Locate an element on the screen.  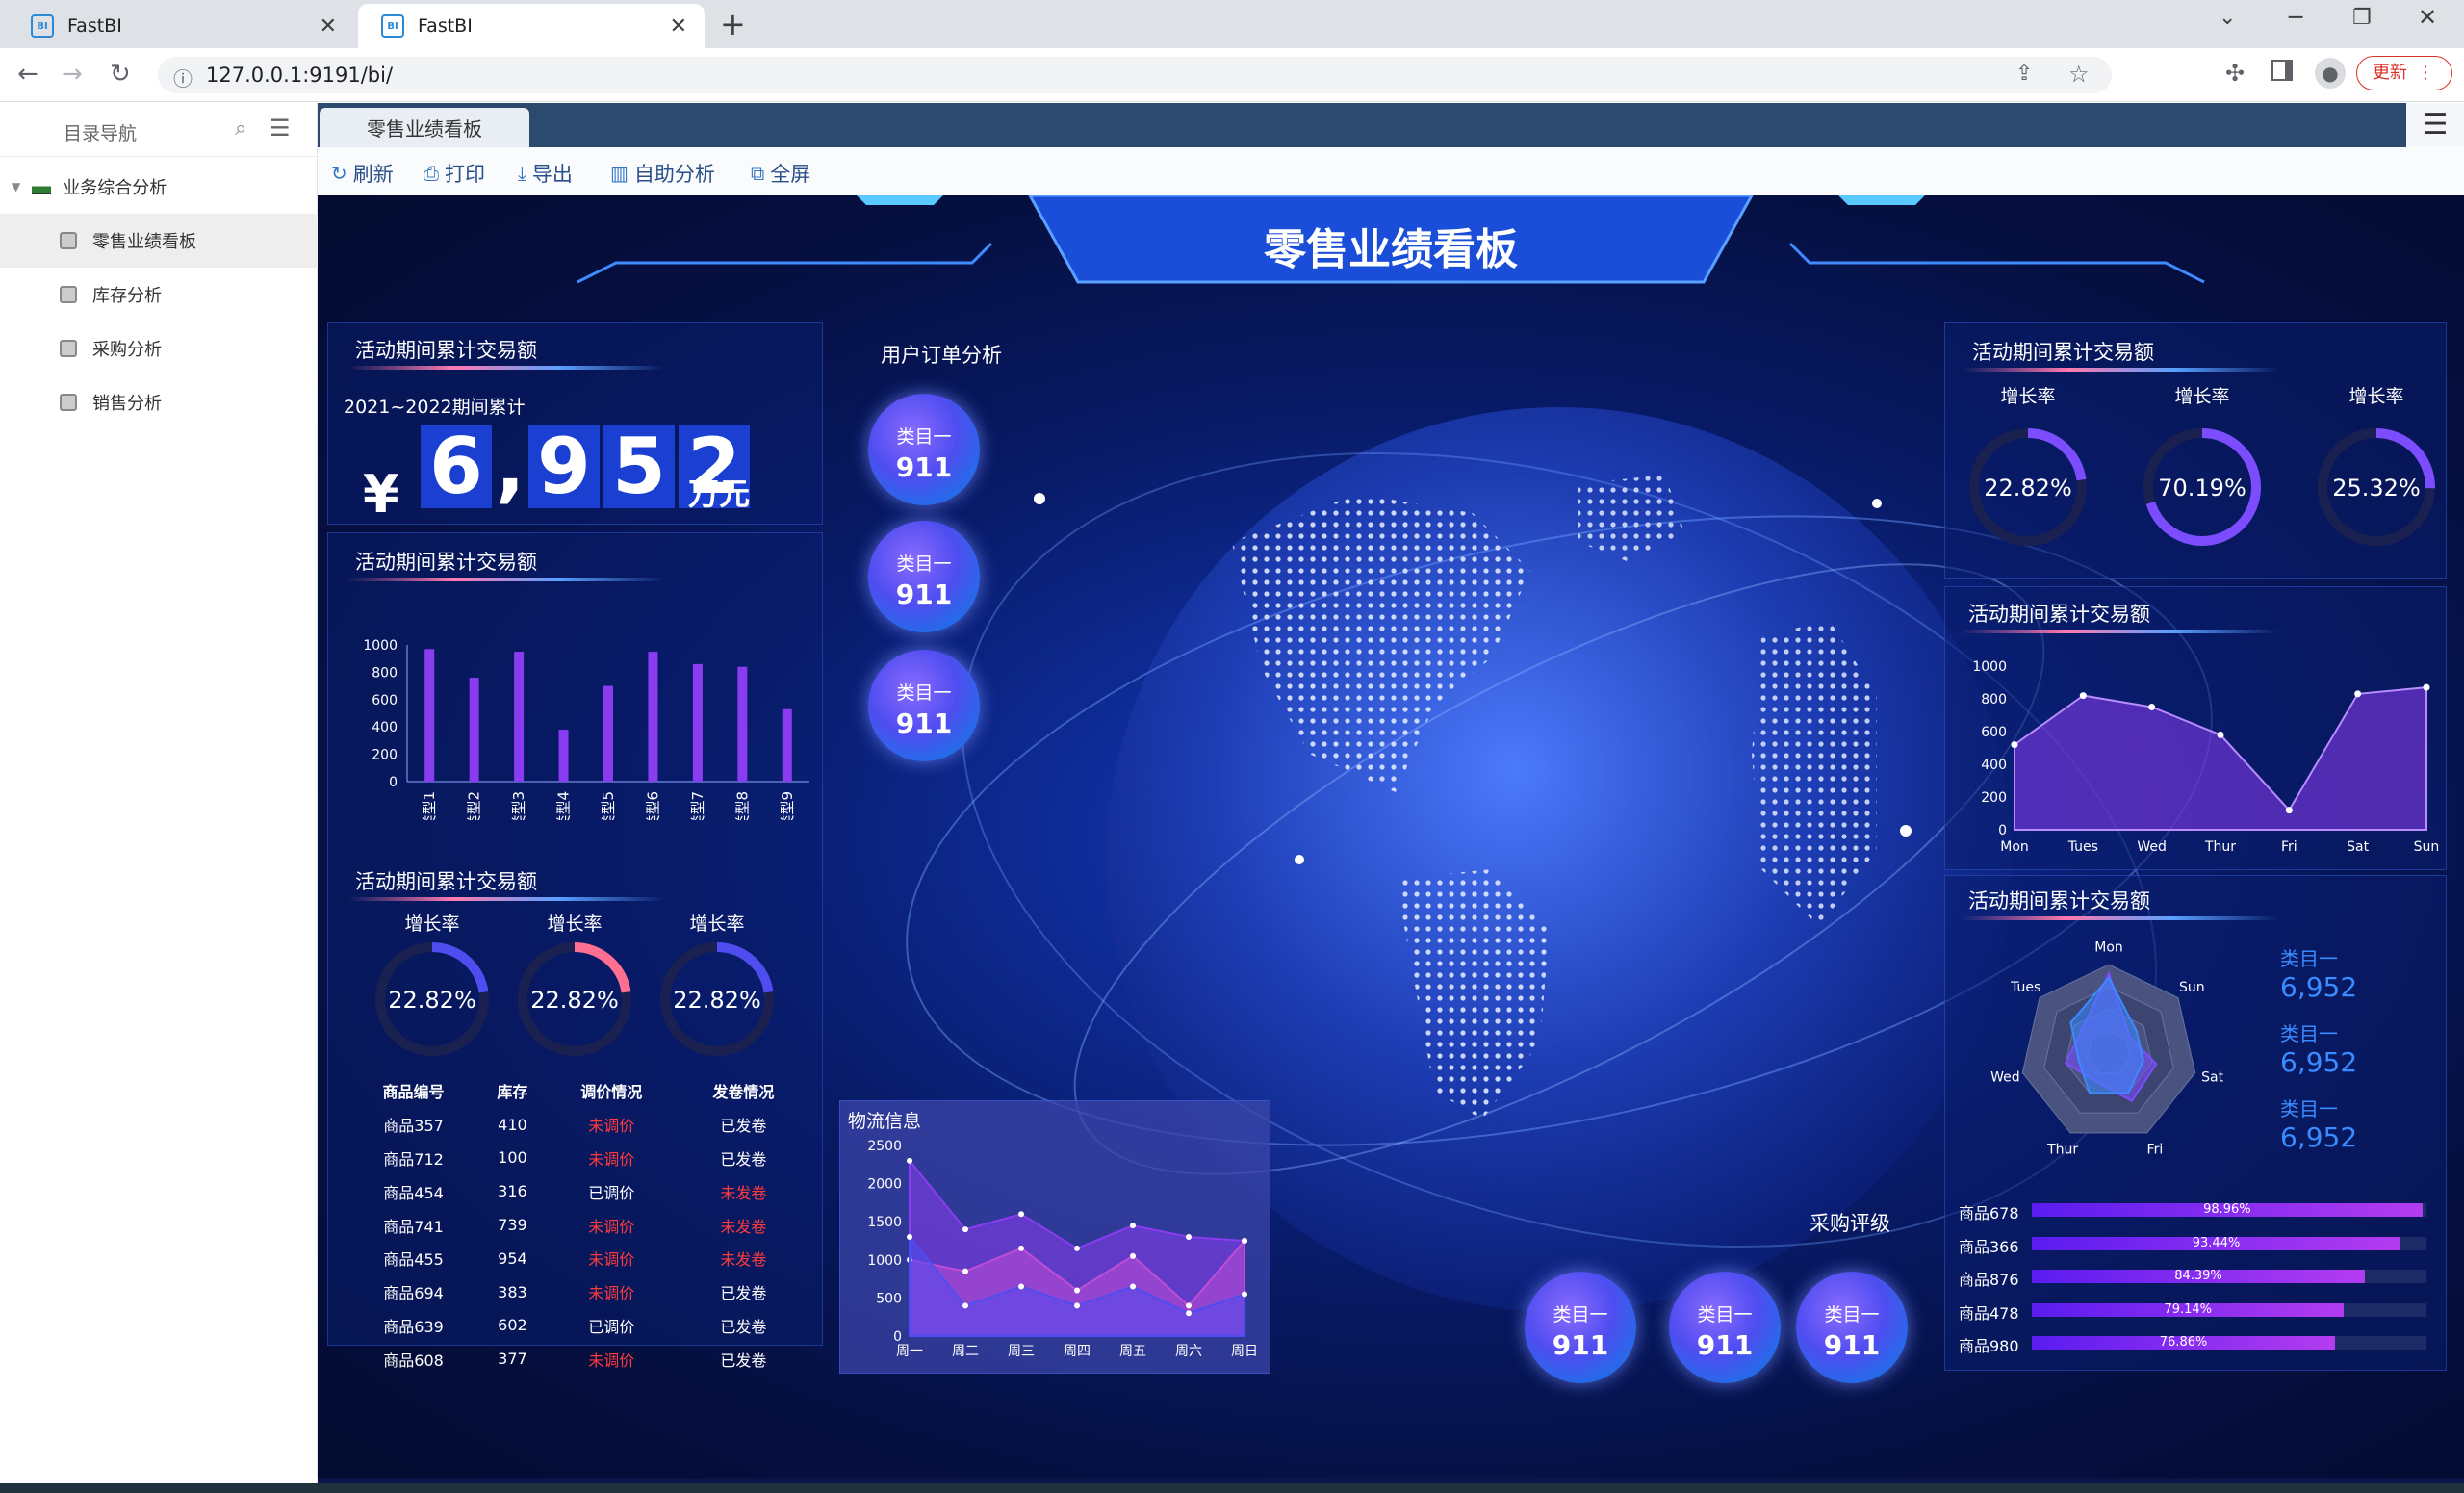
close-window-icon: ✕ is located at coordinates (2427, 18).